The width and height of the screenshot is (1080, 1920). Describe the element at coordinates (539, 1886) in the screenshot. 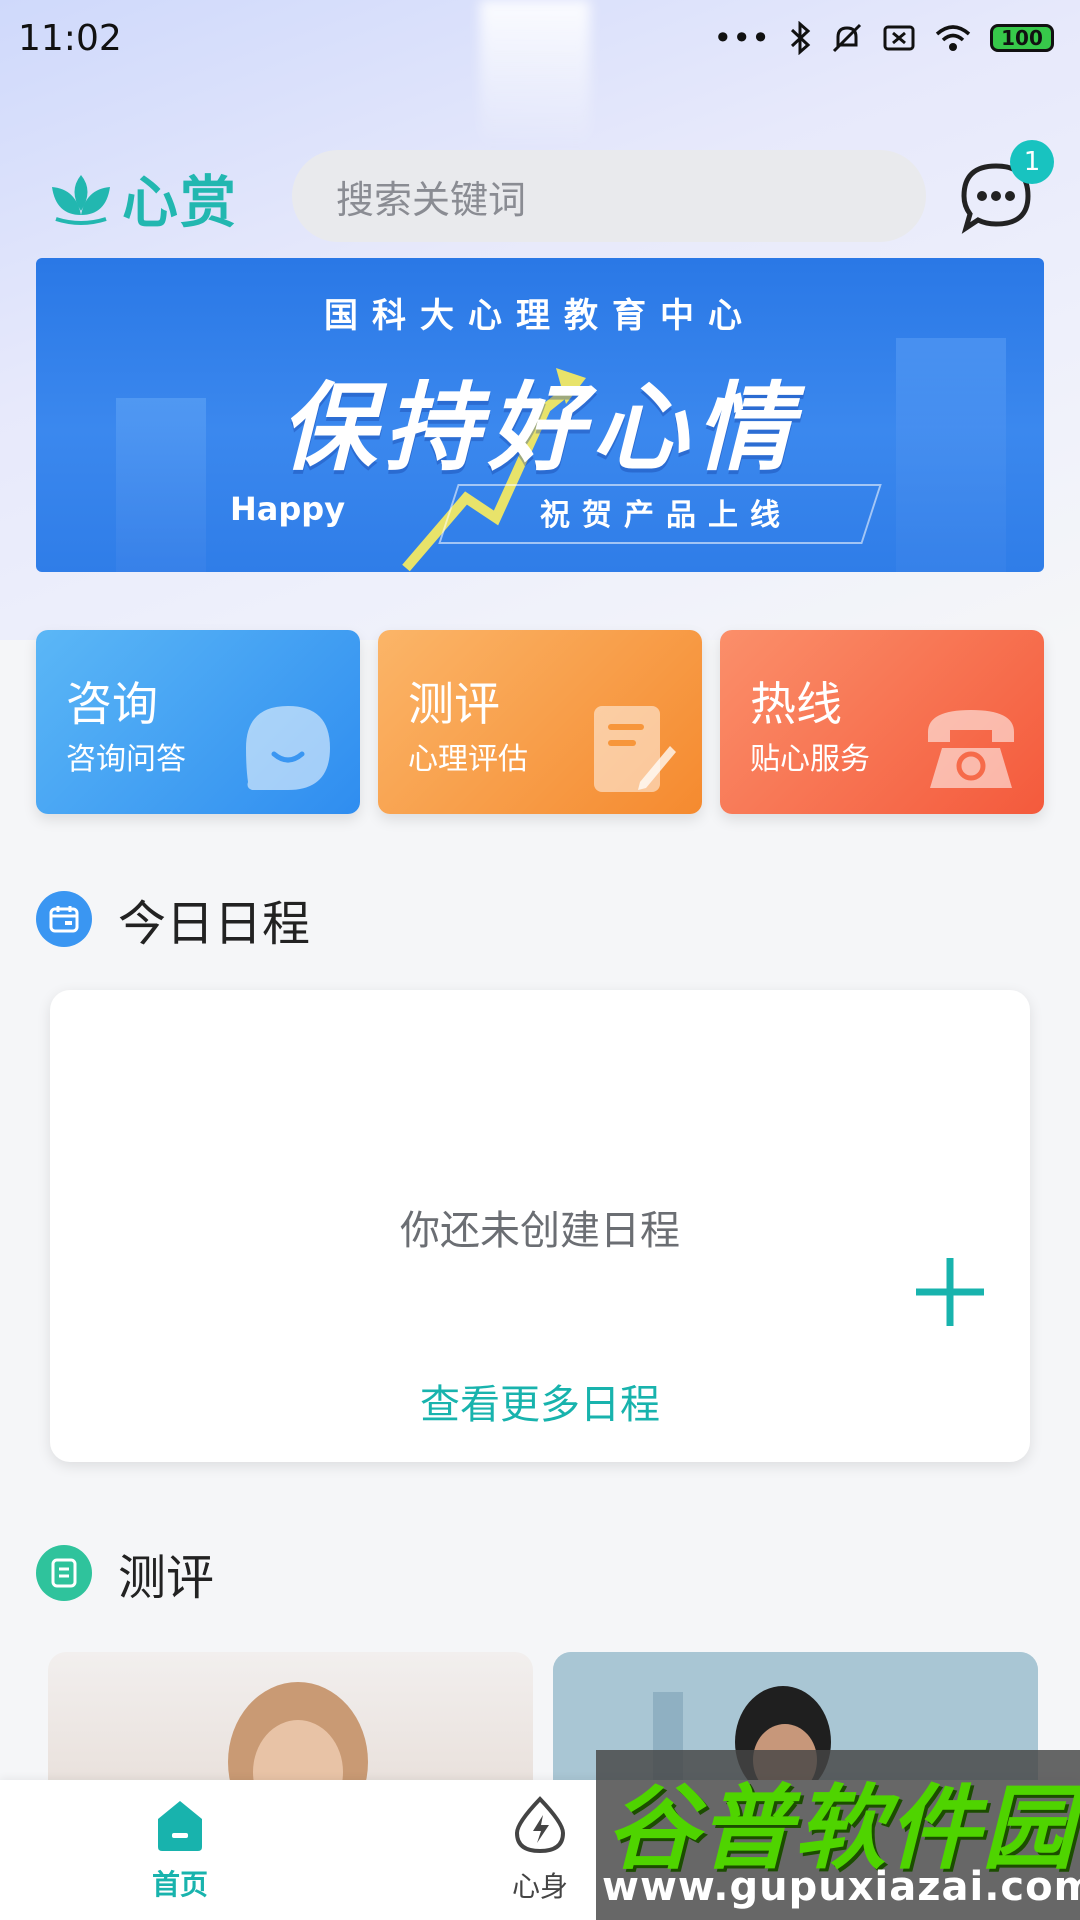

I see `nav-label: 心身` at that location.